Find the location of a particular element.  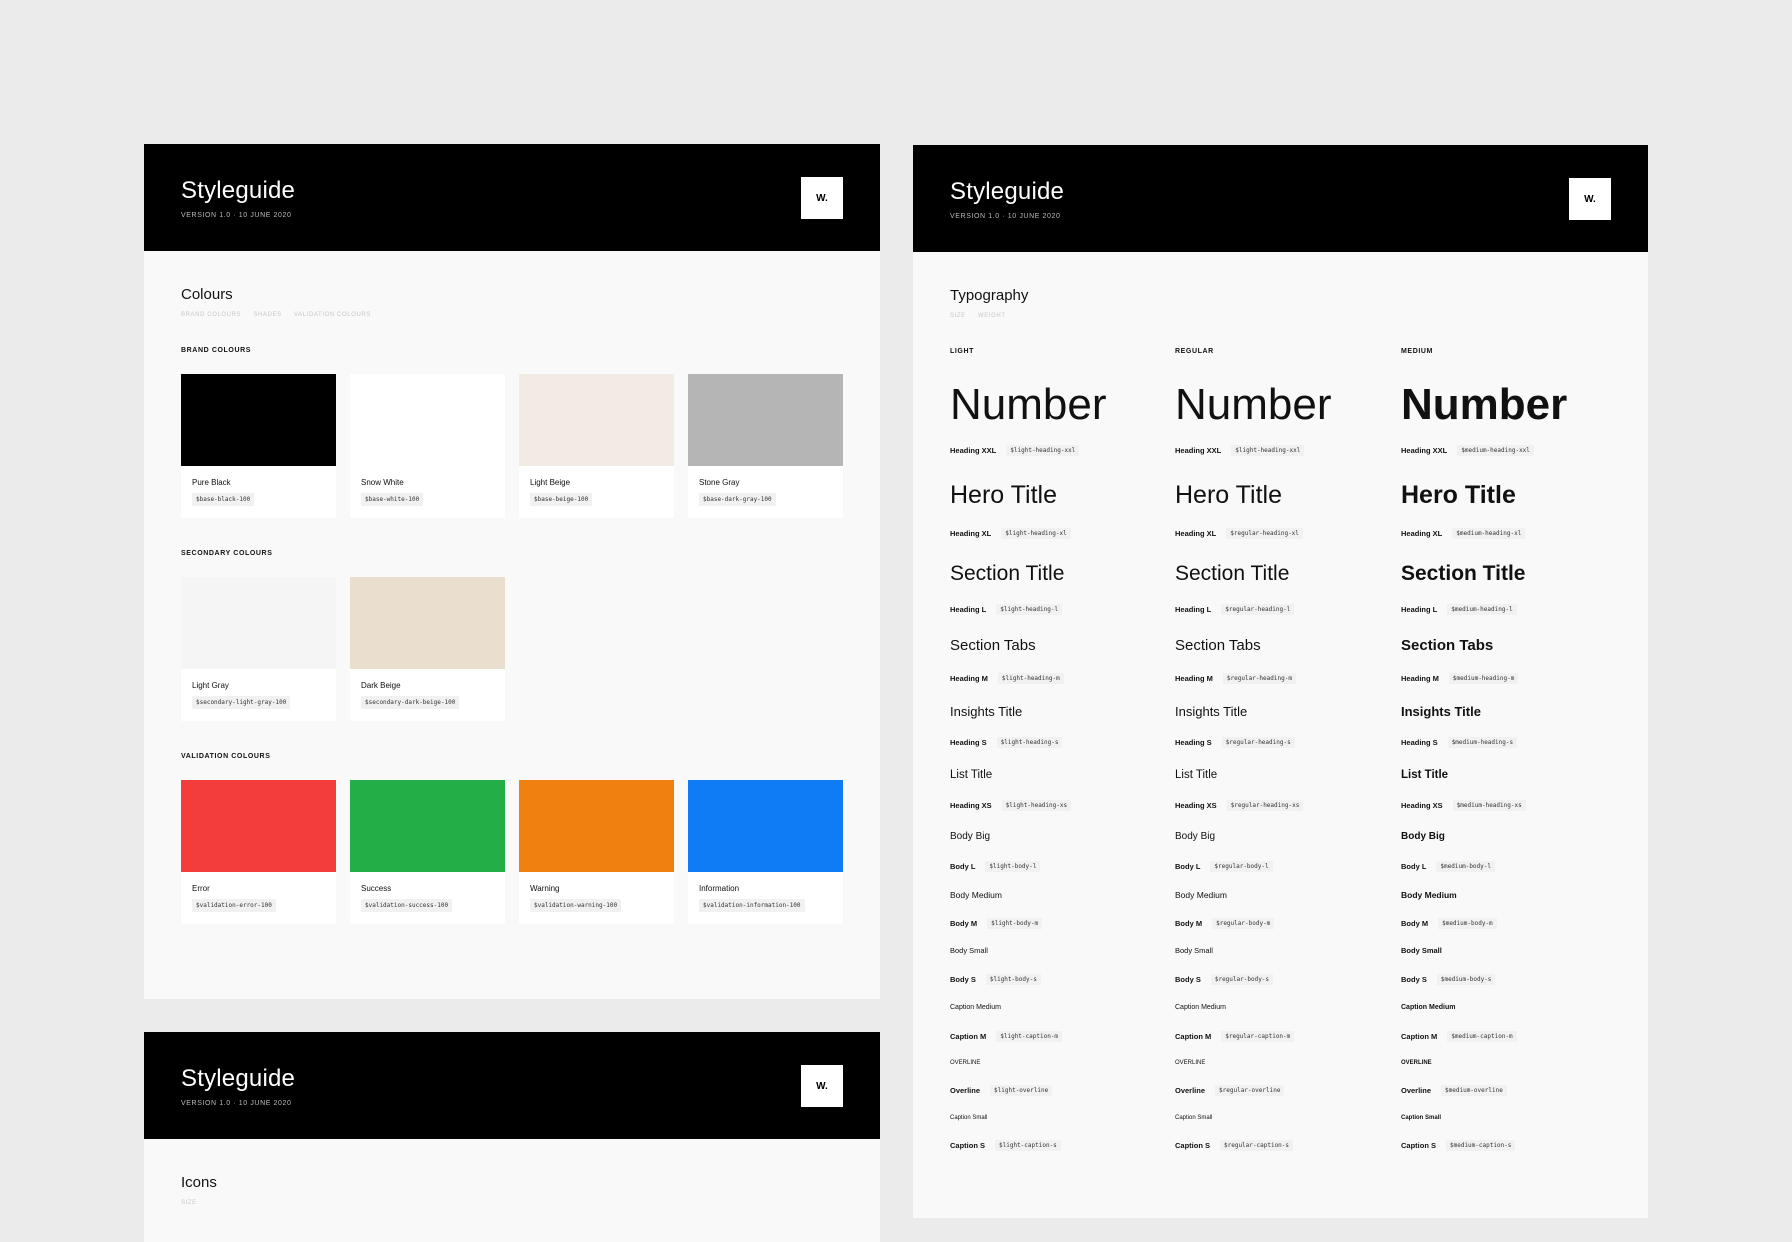

type-token: $light-overline is located at coordinates (1021, 1090).